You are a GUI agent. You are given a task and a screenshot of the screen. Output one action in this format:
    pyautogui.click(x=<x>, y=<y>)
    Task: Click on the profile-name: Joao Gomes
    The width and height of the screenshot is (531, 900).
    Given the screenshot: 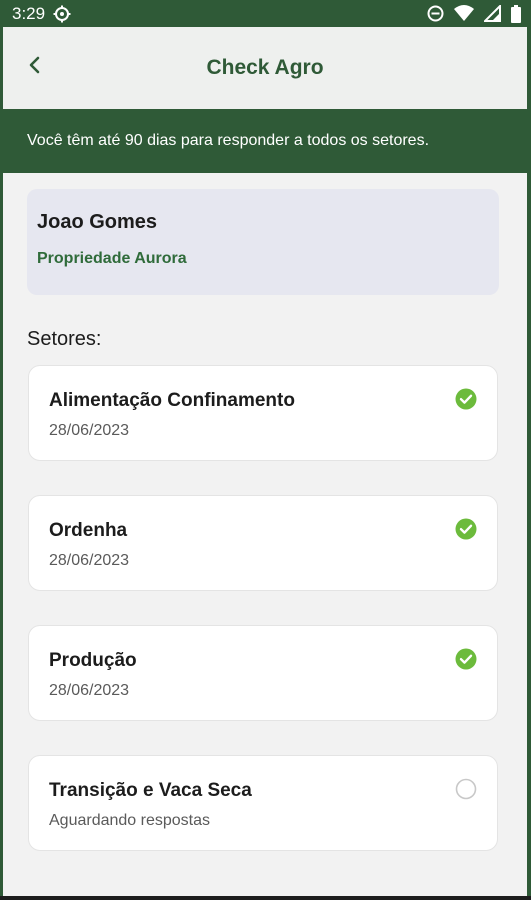 What is the action you would take?
    pyautogui.click(x=97, y=222)
    